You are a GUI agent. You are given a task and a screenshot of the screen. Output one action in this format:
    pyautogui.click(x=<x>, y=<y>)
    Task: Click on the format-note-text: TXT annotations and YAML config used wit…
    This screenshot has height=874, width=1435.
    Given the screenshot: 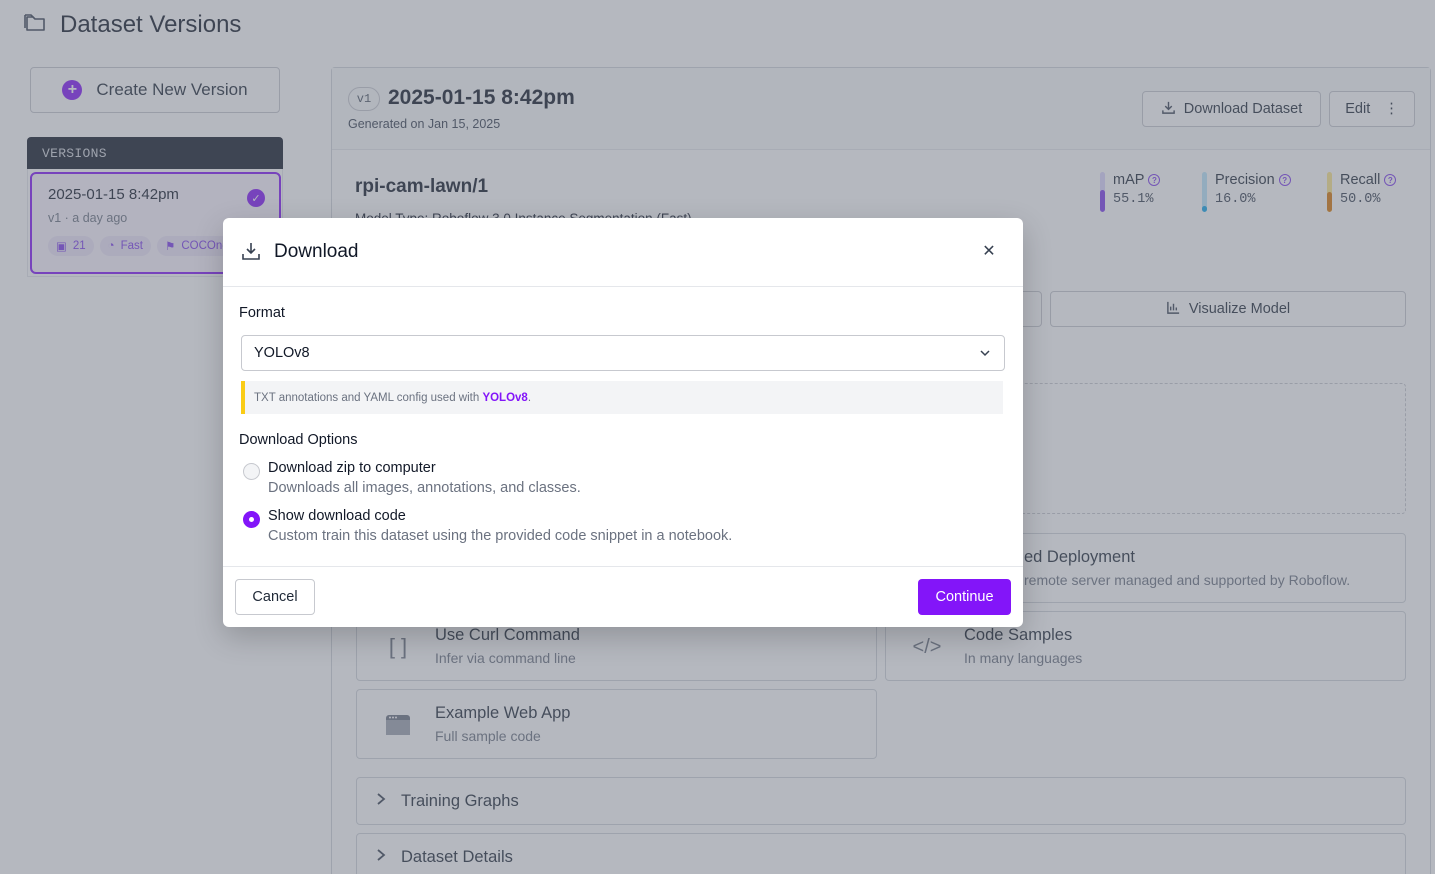 What is the action you would take?
    pyautogui.click(x=368, y=397)
    